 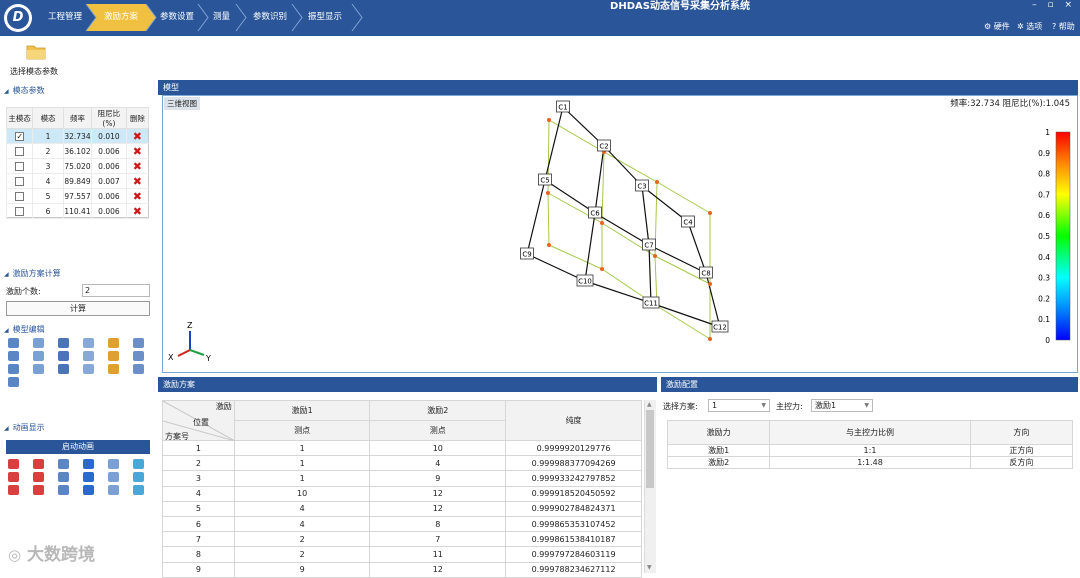 I want to click on tab-param-settings: 参数设置, so click(x=172, y=17).